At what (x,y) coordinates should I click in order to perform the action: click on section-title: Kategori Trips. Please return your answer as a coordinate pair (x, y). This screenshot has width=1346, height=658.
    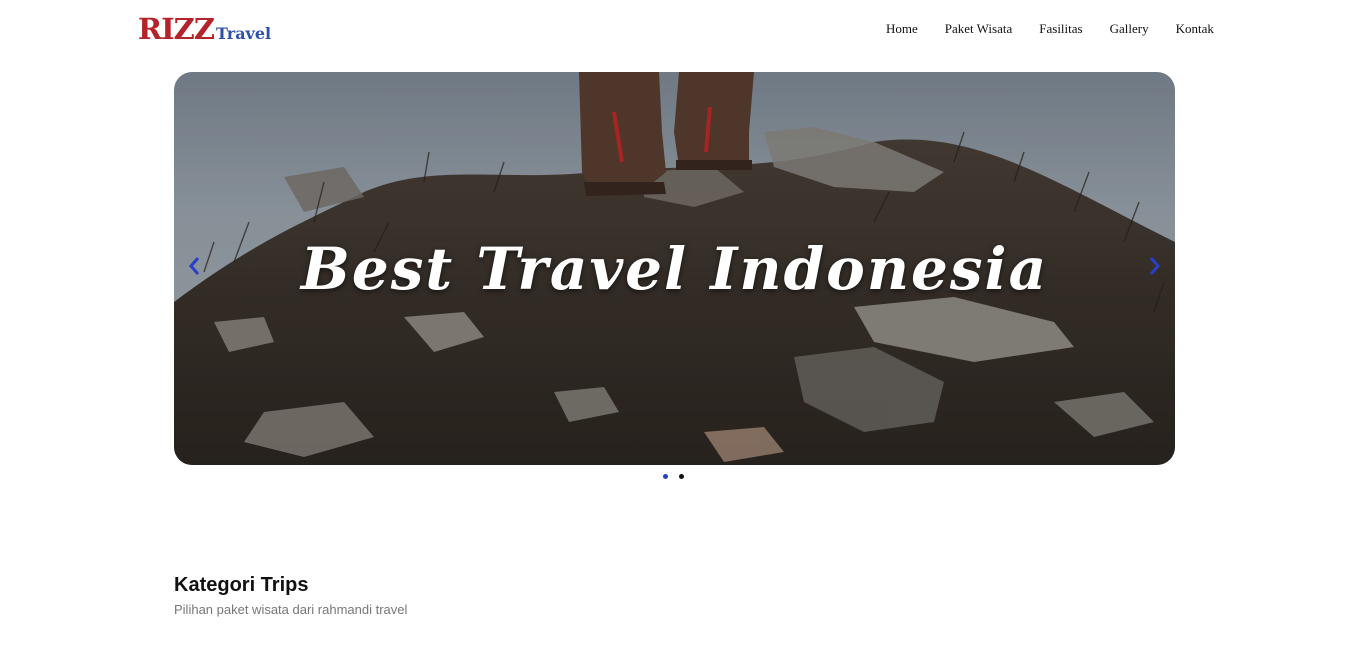
    Looking at the image, I should click on (241, 585).